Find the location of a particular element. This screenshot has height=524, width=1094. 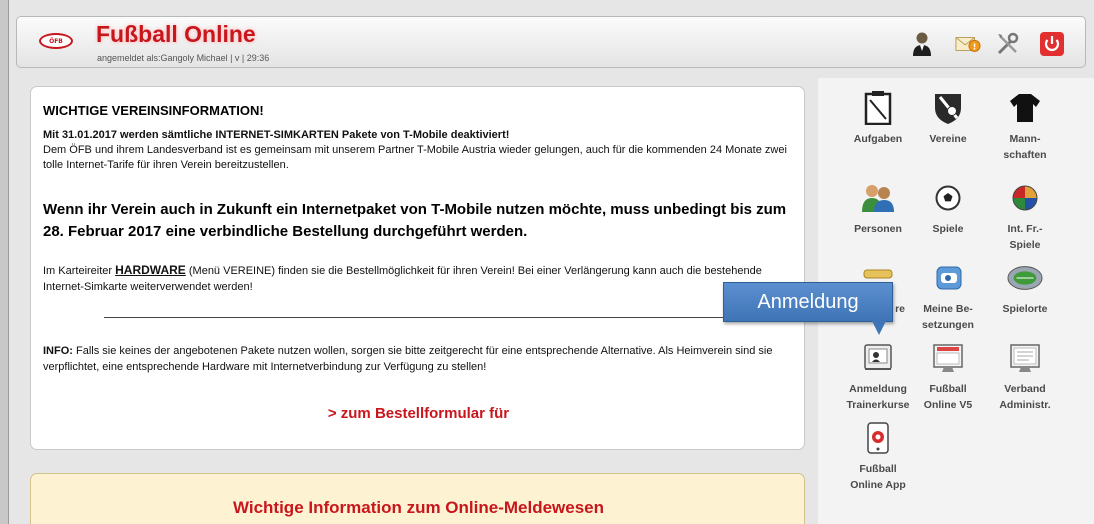

people-icon is located at coordinates (878, 198).